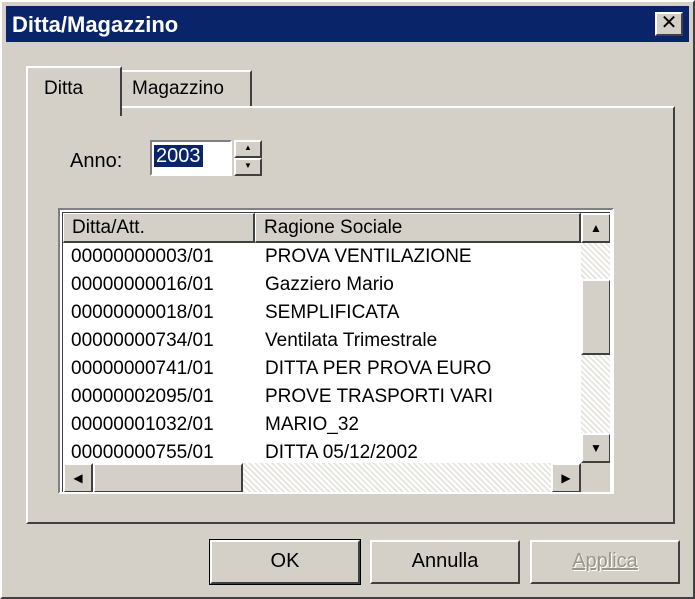  I want to click on column-header-label: Ragione Sociale, so click(333, 227).